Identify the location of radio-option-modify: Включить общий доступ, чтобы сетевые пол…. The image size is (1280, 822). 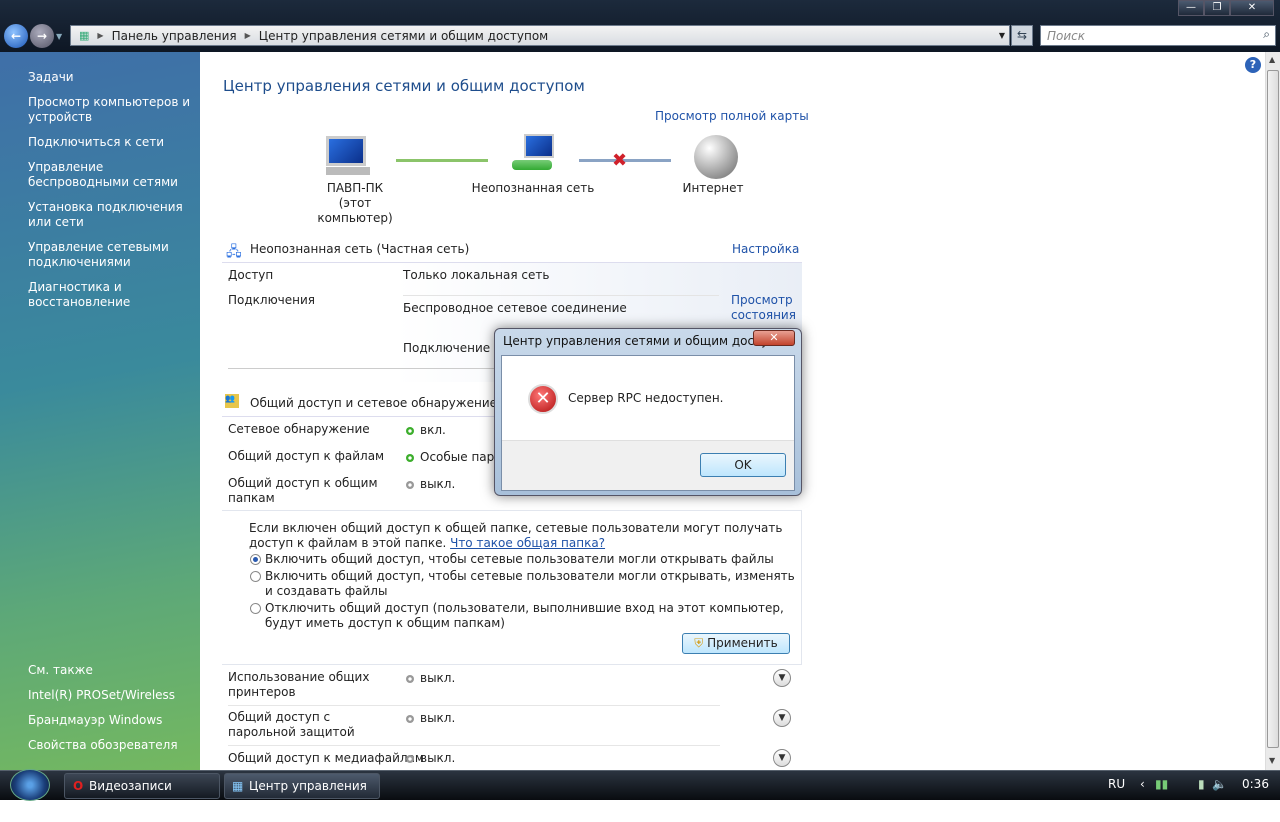
(522, 584).